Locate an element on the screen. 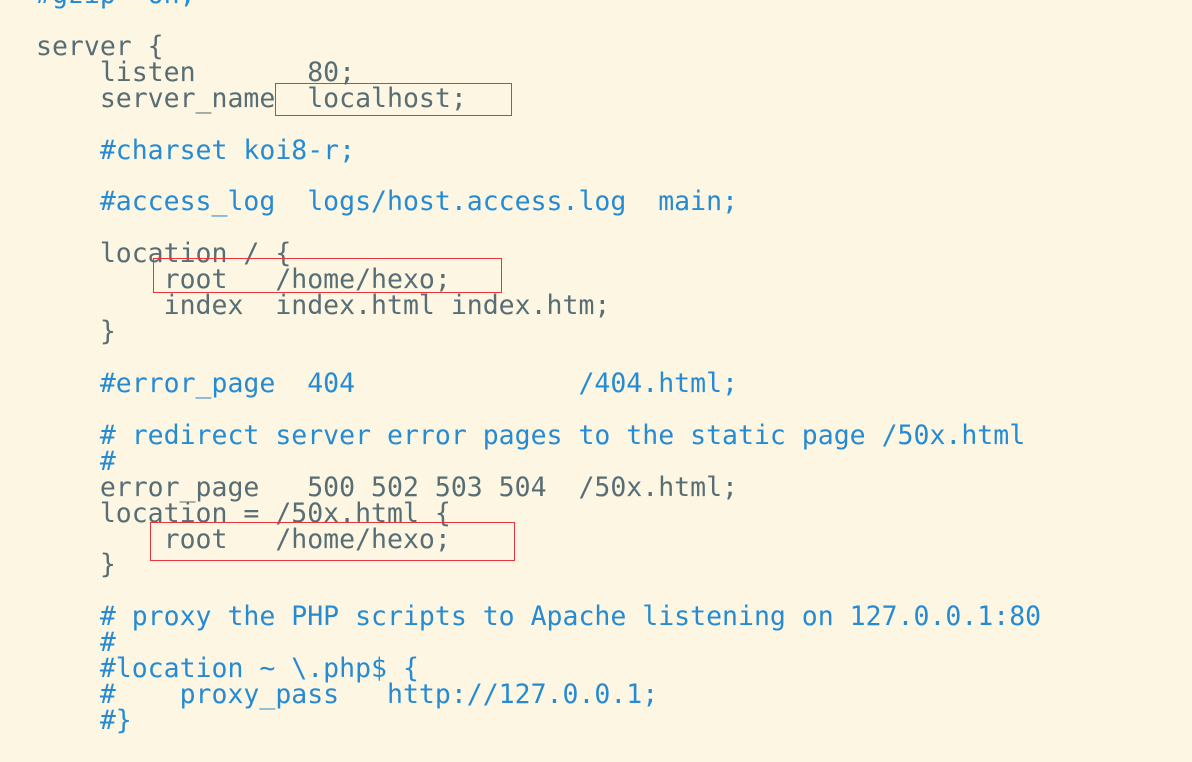 This screenshot has width=1192, height=762. code-line: #gzip on; is located at coordinates (116, 4).